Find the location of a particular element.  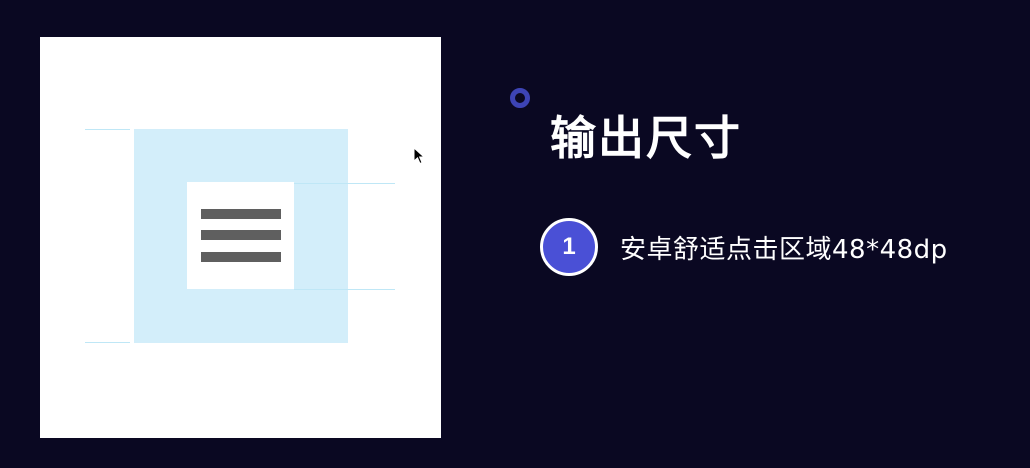

hamburger-menu-icon is located at coordinates (240, 235).